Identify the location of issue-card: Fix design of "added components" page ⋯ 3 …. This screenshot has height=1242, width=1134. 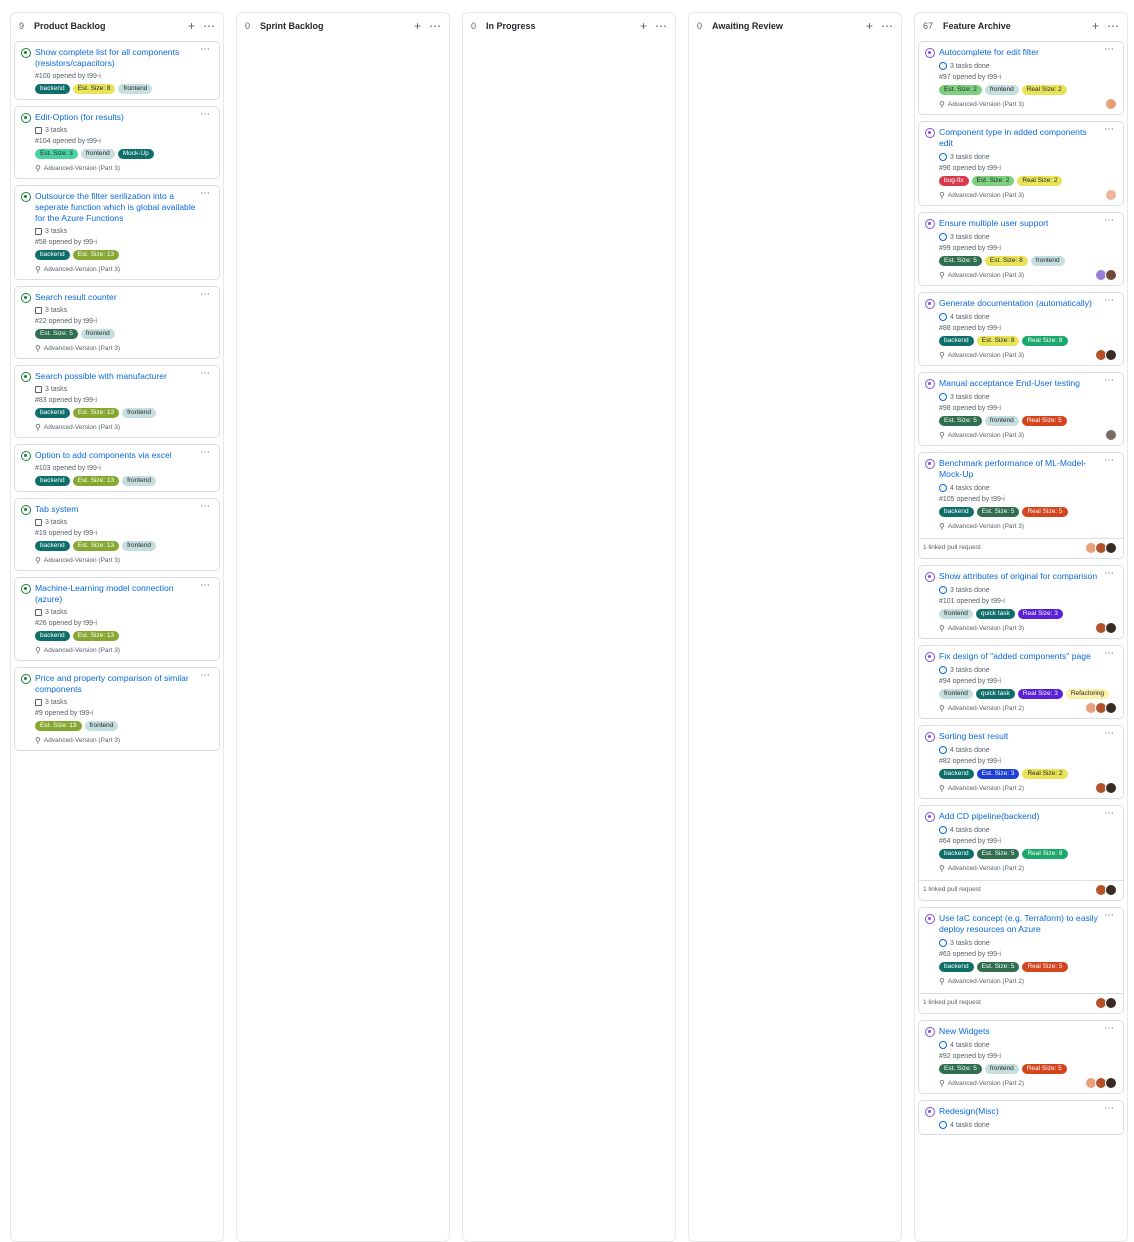
(1021, 682).